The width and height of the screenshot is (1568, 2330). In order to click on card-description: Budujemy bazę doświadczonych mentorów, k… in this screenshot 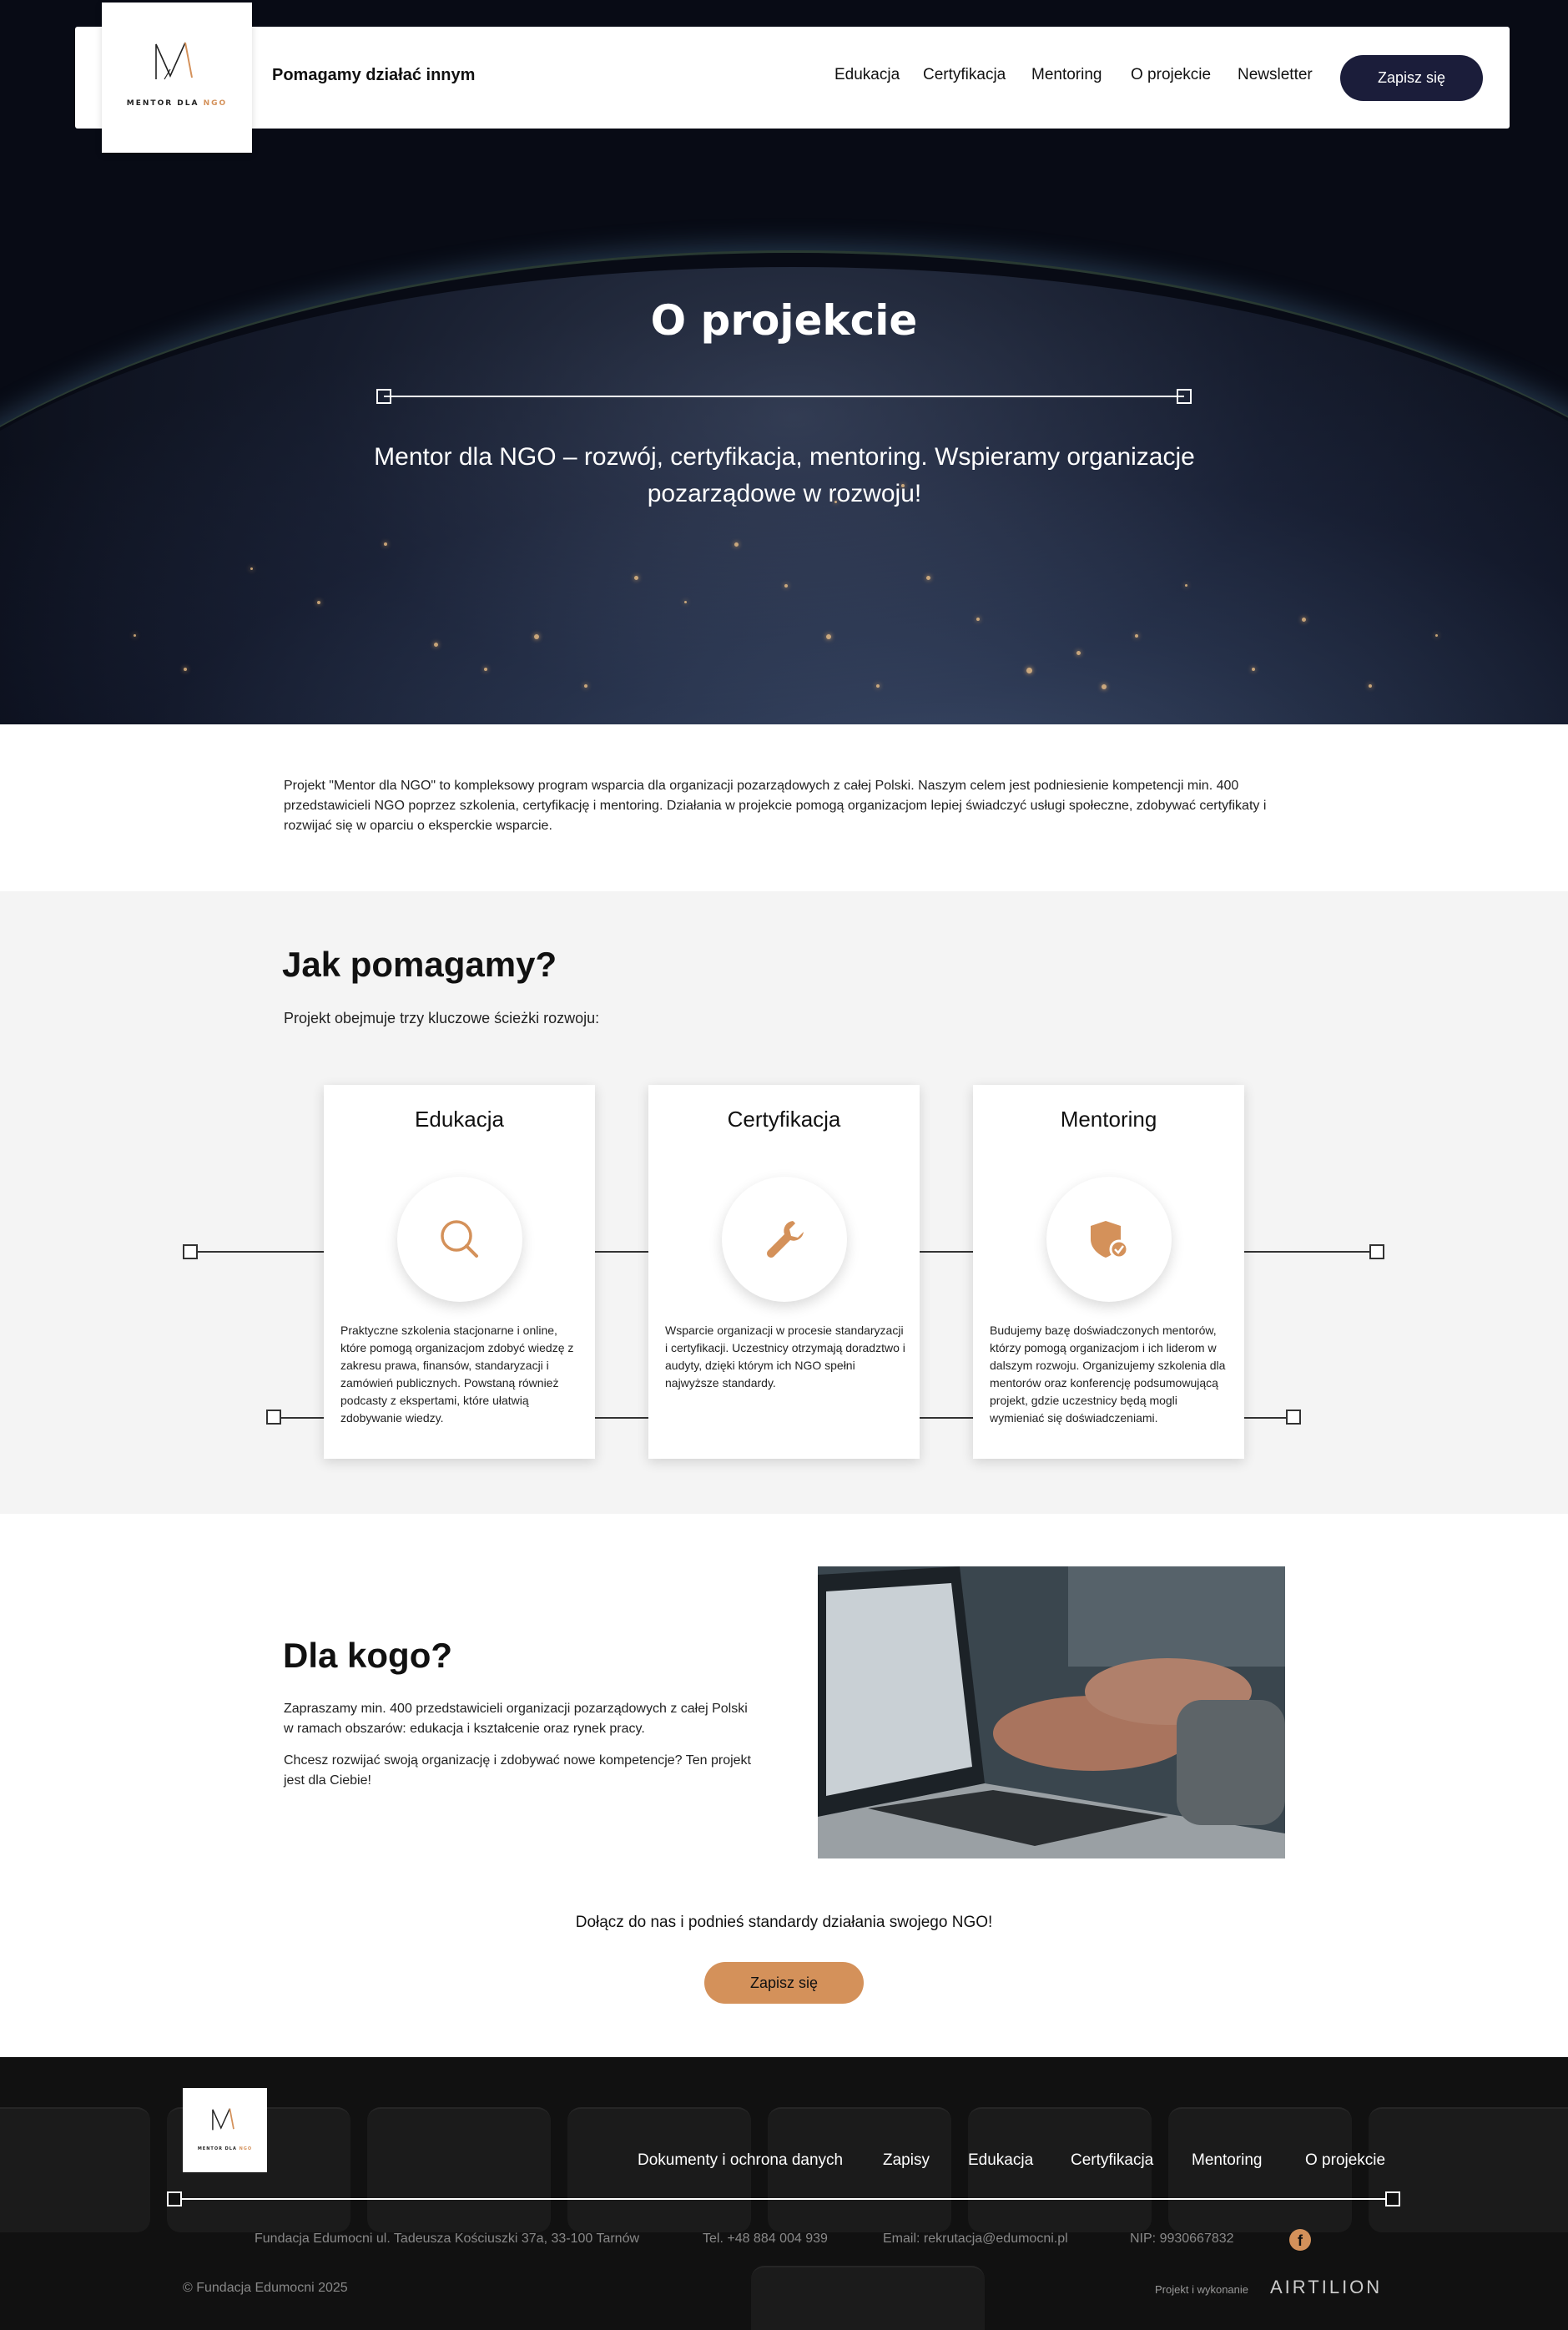, I will do `click(1108, 1374)`.